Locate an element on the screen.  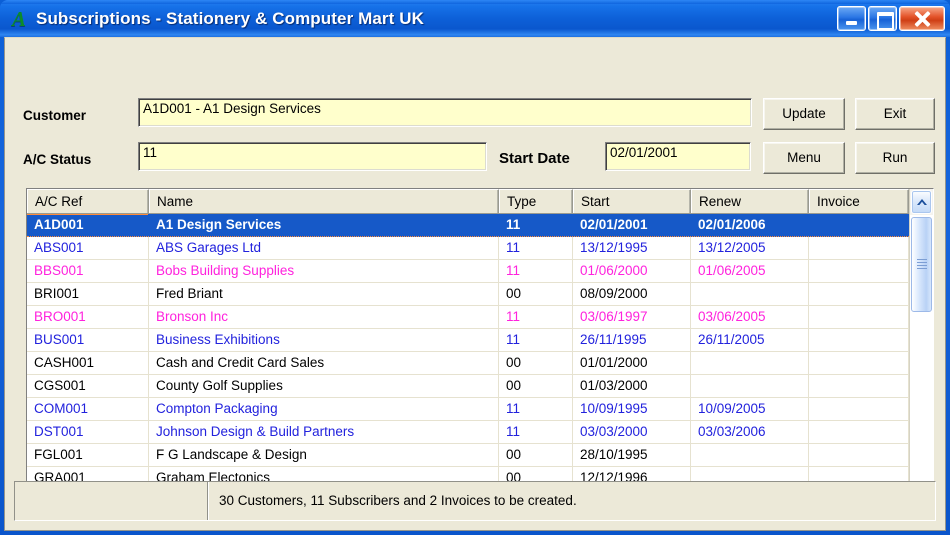
grid-column-header: Invoice is located at coordinates (859, 201).